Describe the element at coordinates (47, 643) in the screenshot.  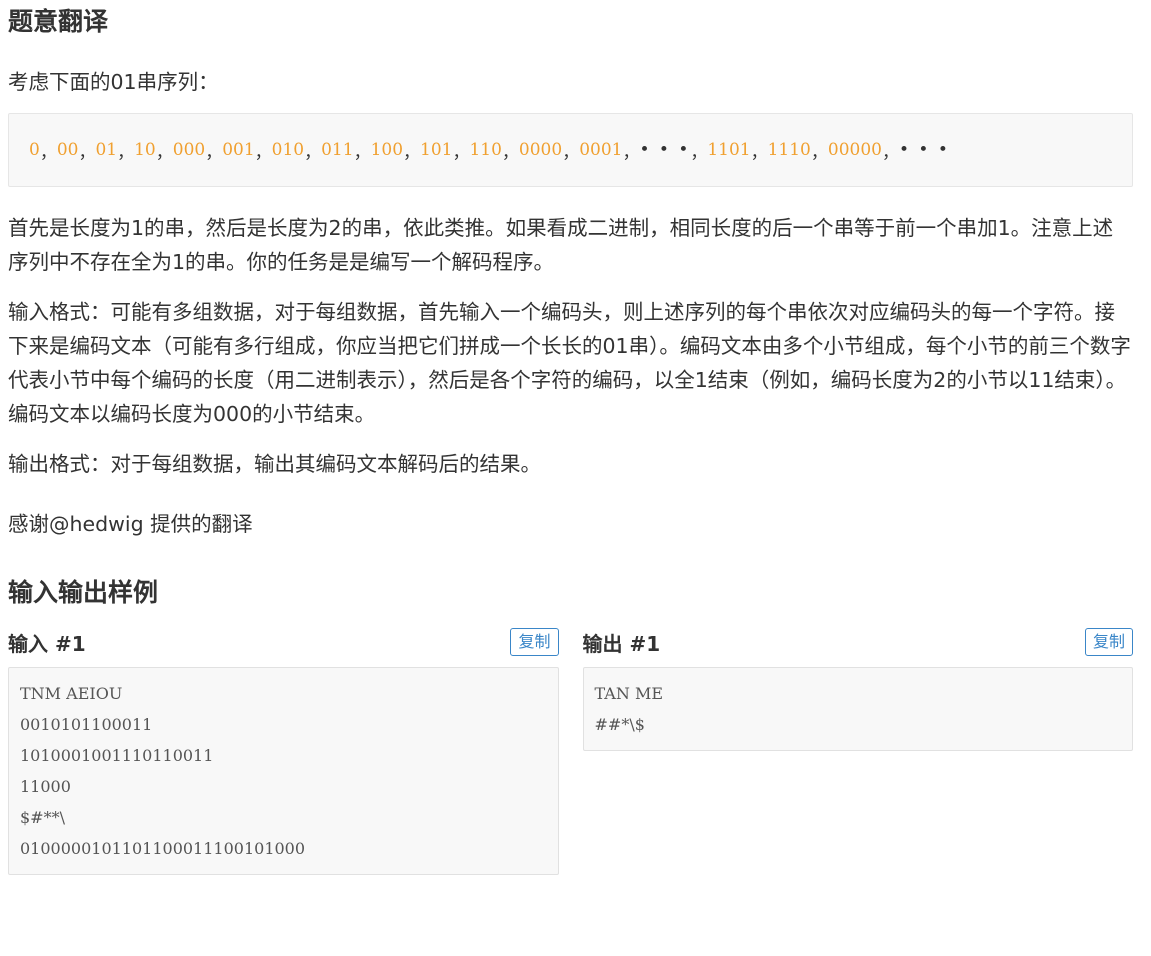
I see `sample-input-title: 输入 #1` at that location.